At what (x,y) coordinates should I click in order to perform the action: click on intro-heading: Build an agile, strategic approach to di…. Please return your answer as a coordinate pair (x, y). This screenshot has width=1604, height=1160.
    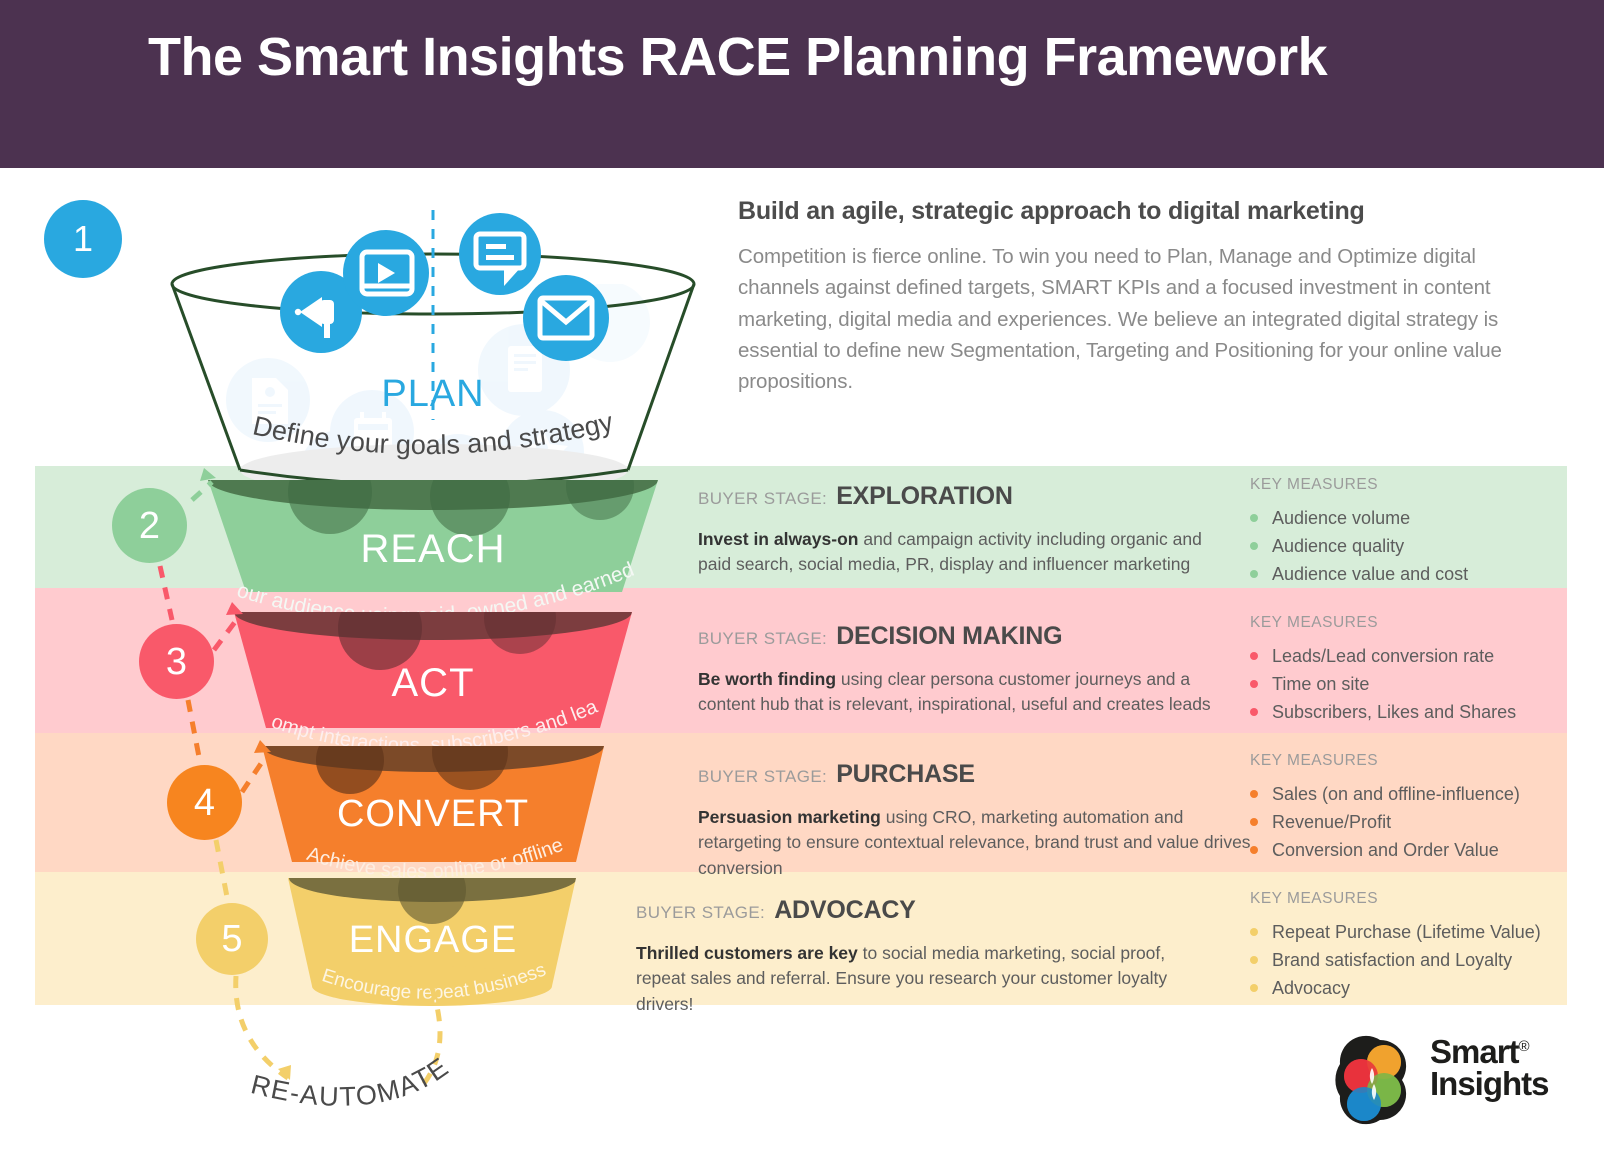
    Looking at the image, I should click on (1051, 211).